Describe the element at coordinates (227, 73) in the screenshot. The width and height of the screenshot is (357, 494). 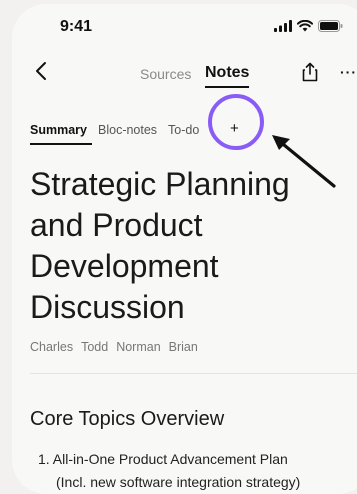
I see `tab-notes: Notes` at that location.